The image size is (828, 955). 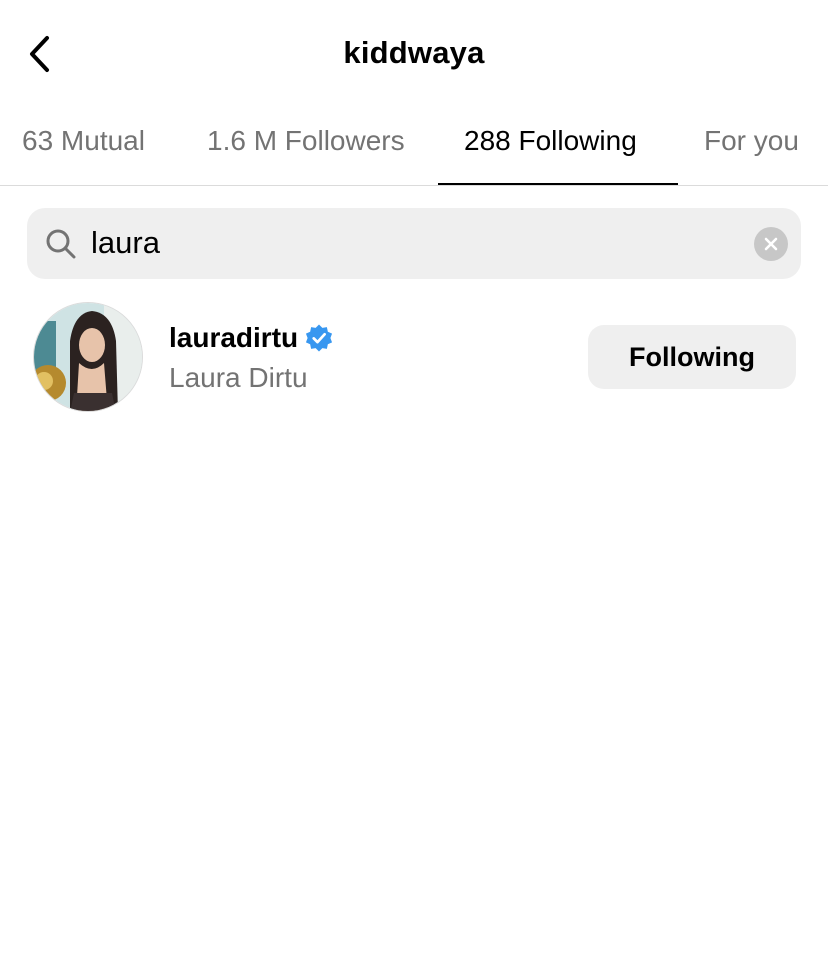 What do you see at coordinates (558, 184) in the screenshot?
I see `active-tab-indicator` at bounding box center [558, 184].